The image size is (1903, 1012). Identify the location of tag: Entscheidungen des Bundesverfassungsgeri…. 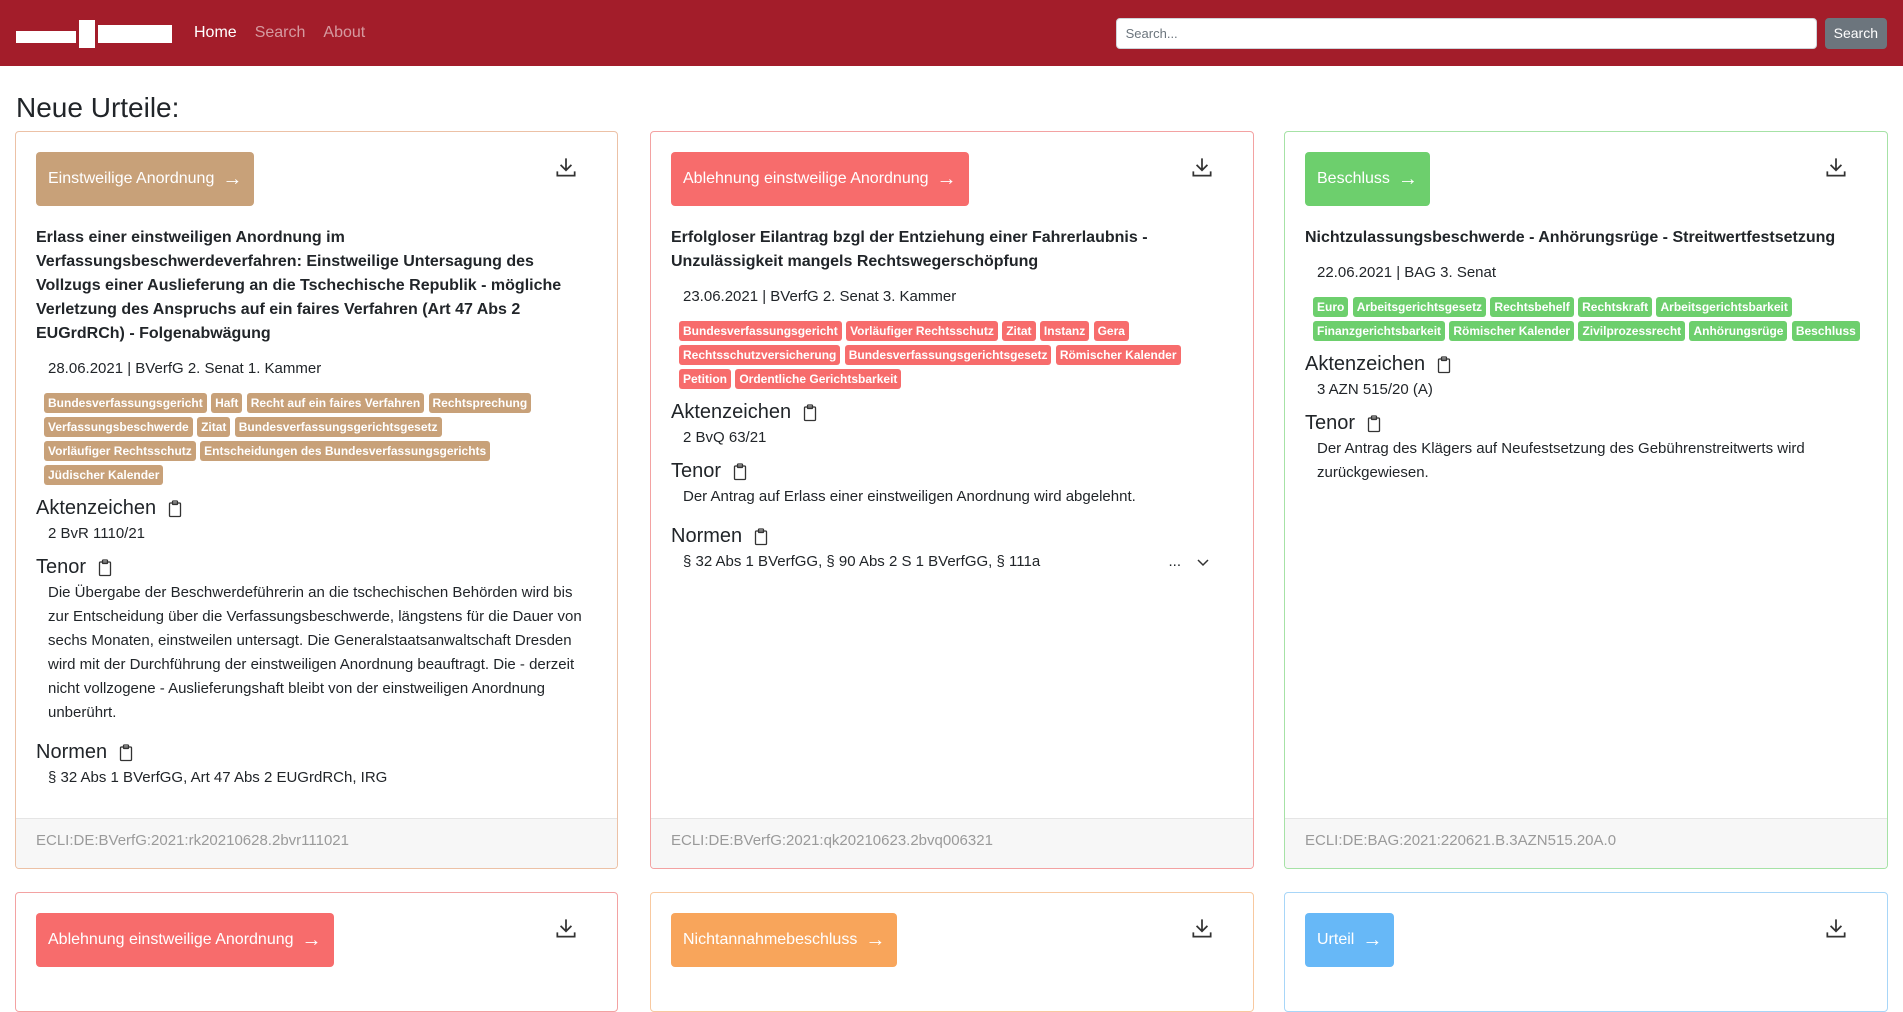
(345, 451).